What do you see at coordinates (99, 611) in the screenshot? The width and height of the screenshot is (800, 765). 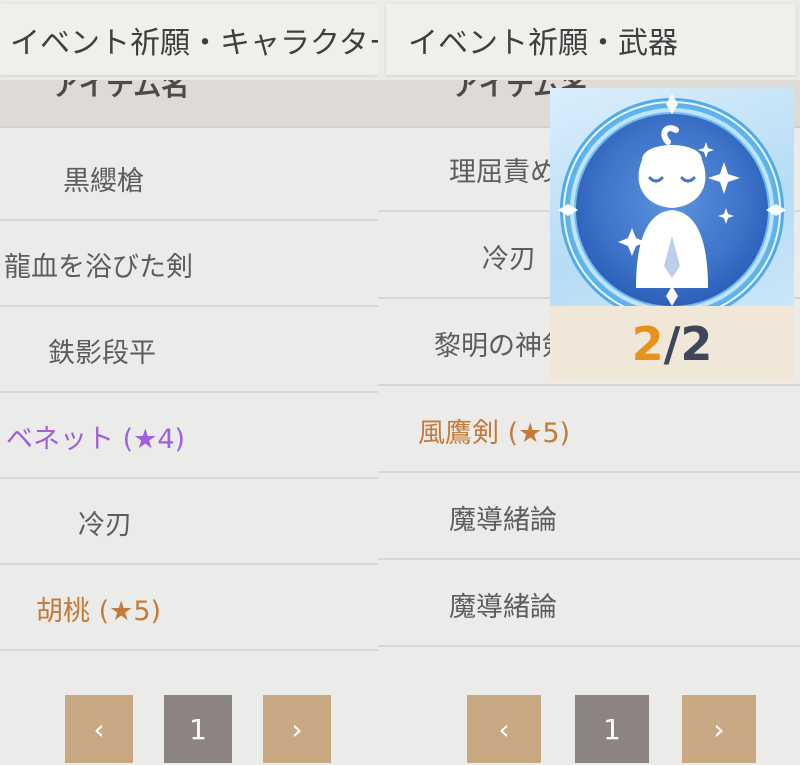 I see `item-name-5star: 胡桃 (★5)` at bounding box center [99, 611].